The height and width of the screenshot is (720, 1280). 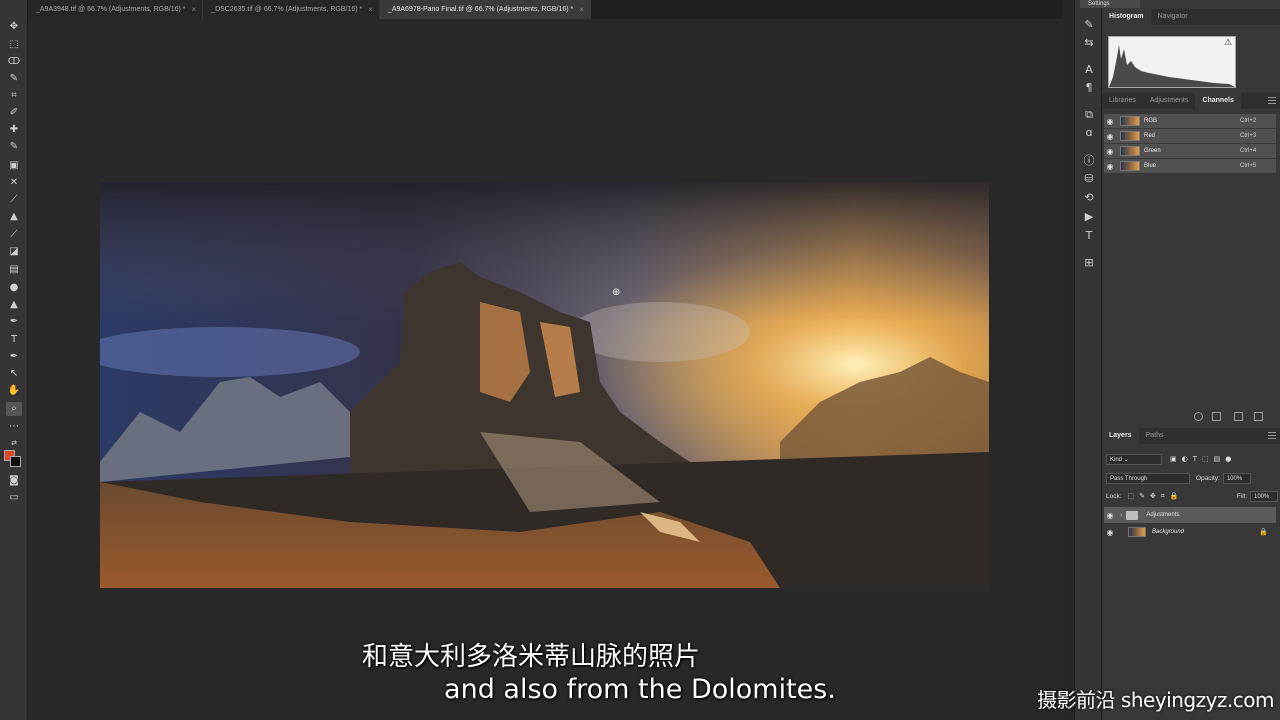 What do you see at coordinates (1089, 133) in the screenshot?
I see `glyphs-icon: ɑ` at bounding box center [1089, 133].